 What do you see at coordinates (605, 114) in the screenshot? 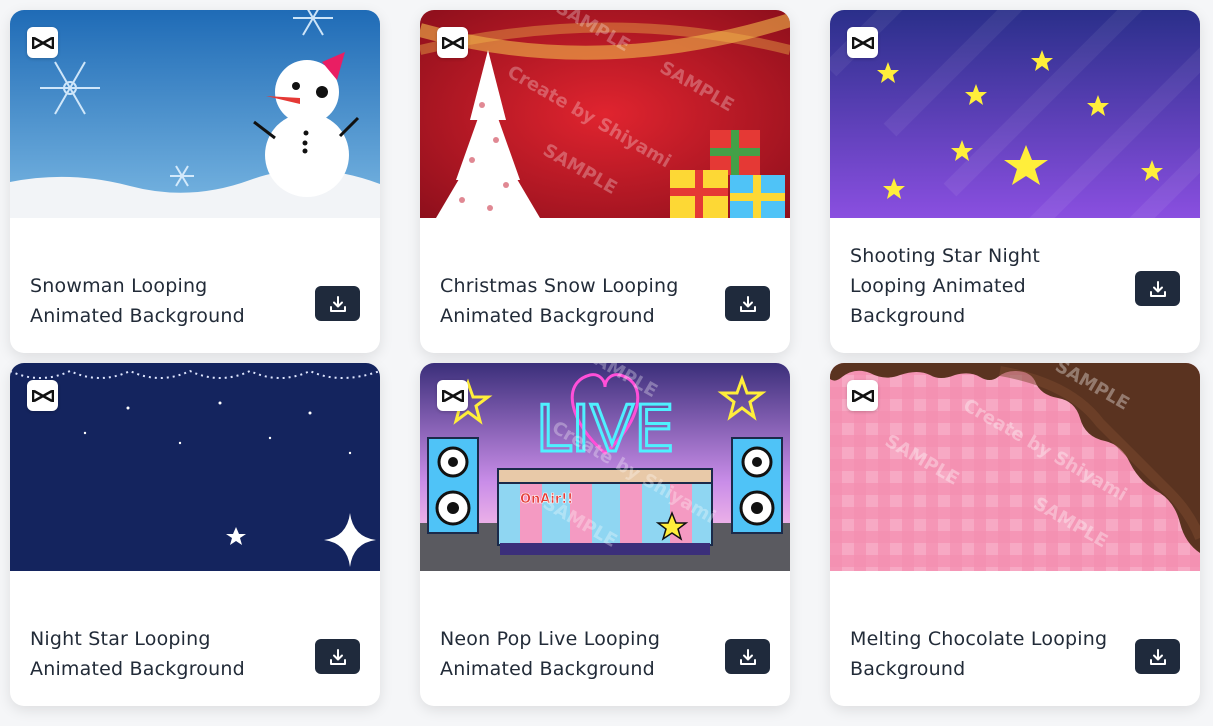
I see `thumbnail-christmas-snow: SAMPLE SAMPLE Create by Shiyami SAMPLE` at bounding box center [605, 114].